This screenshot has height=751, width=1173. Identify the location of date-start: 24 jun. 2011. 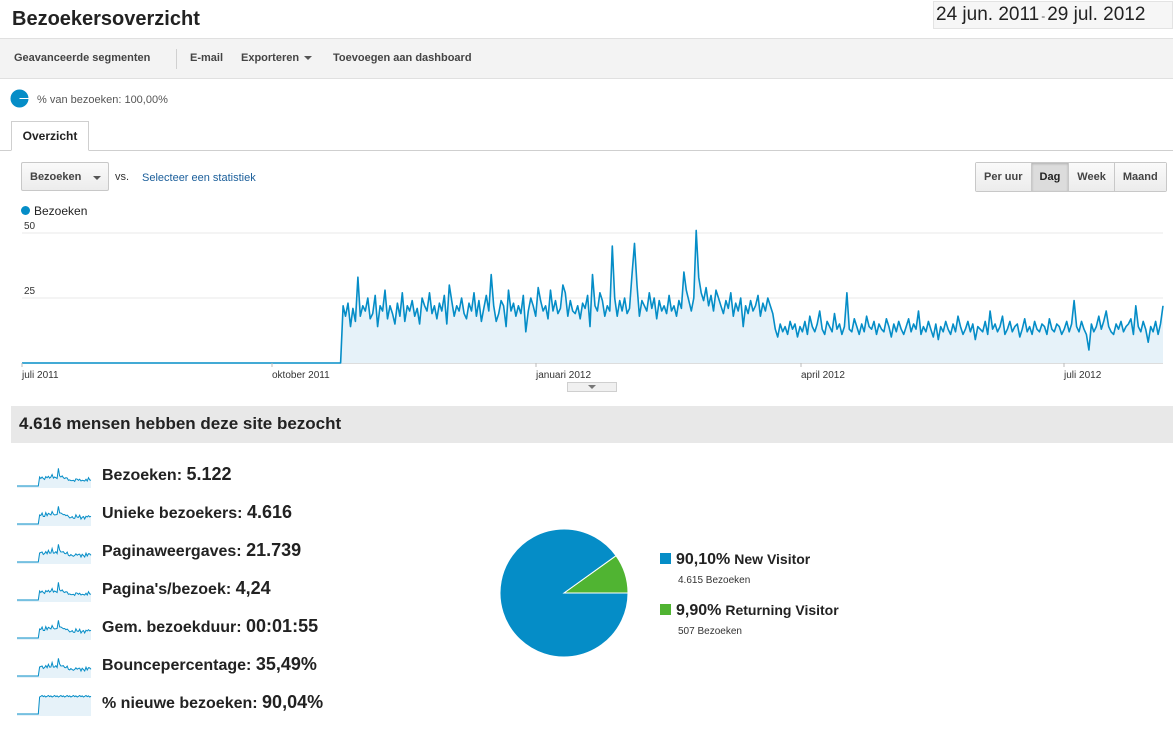
(988, 14).